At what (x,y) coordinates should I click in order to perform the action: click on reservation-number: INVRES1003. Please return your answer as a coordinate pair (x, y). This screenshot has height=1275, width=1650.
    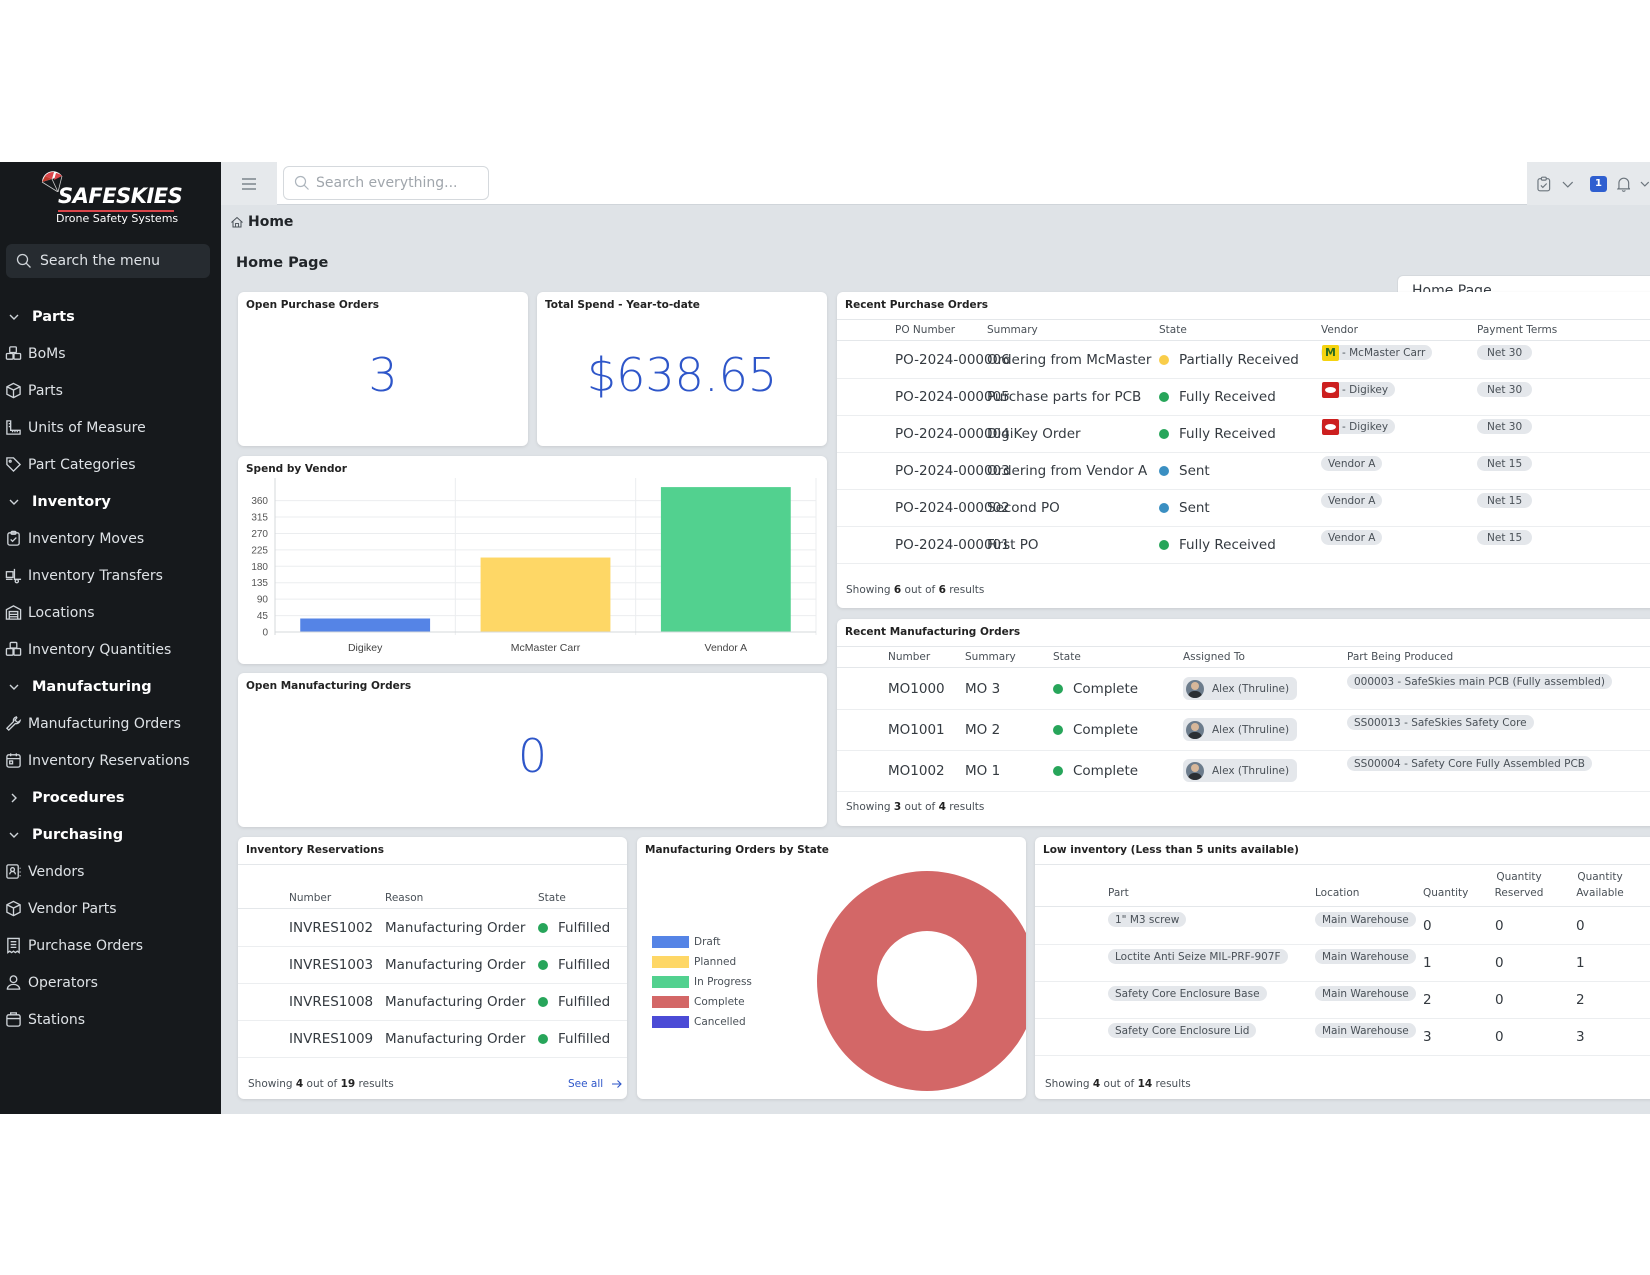
    Looking at the image, I should click on (331, 964).